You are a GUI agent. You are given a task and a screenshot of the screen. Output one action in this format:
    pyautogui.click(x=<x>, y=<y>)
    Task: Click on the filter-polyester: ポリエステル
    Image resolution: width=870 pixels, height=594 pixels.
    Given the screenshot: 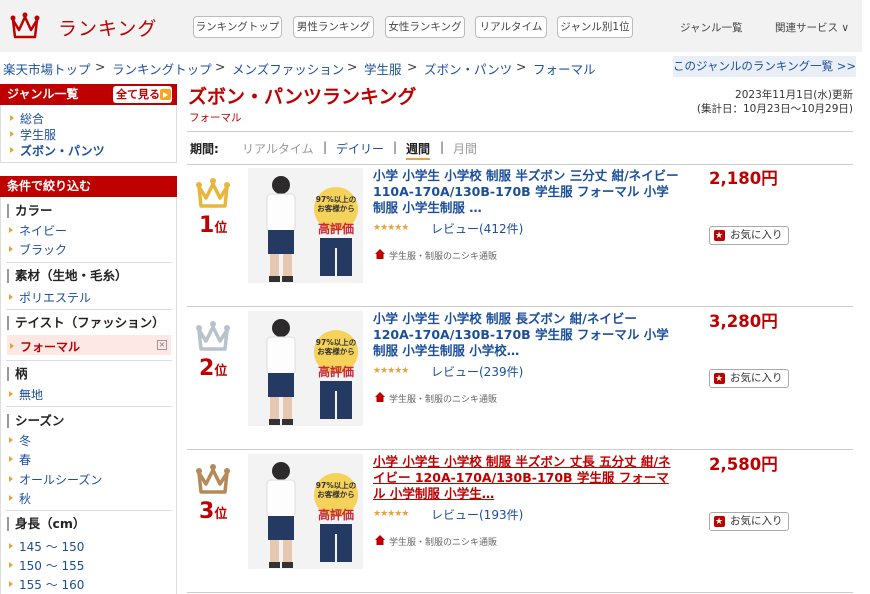 What is the action you would take?
    pyautogui.click(x=50, y=297)
    